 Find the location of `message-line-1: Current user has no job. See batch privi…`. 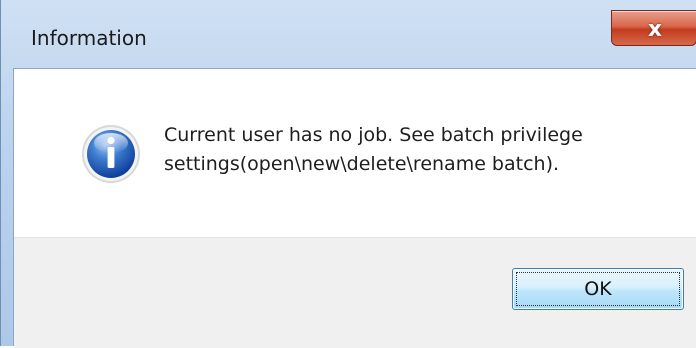

message-line-1: Current user has no job. See batch privi… is located at coordinates (373, 135).